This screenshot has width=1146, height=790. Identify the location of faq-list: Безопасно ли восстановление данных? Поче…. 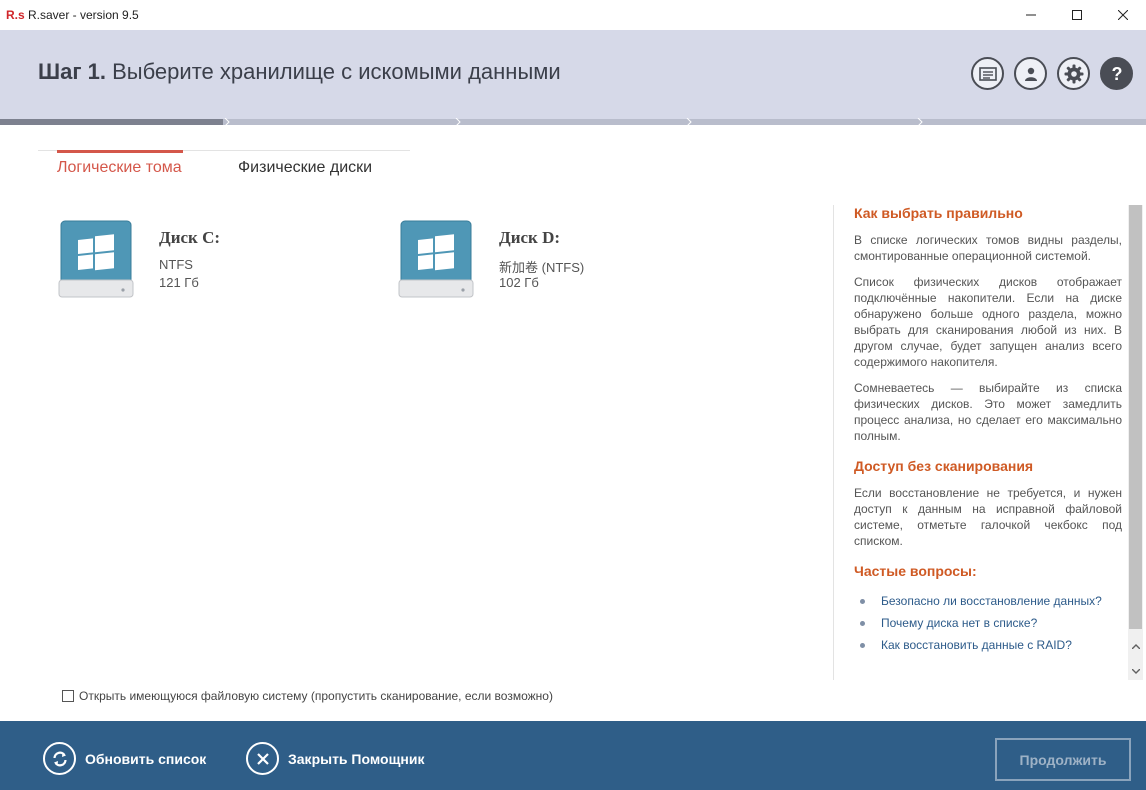
(988, 623).